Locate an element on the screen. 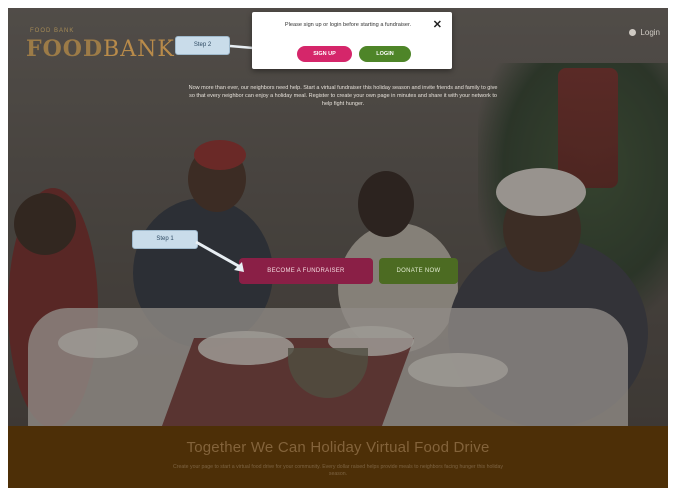 This screenshot has height=495, width=676. header-login-link: Login is located at coordinates (644, 32).